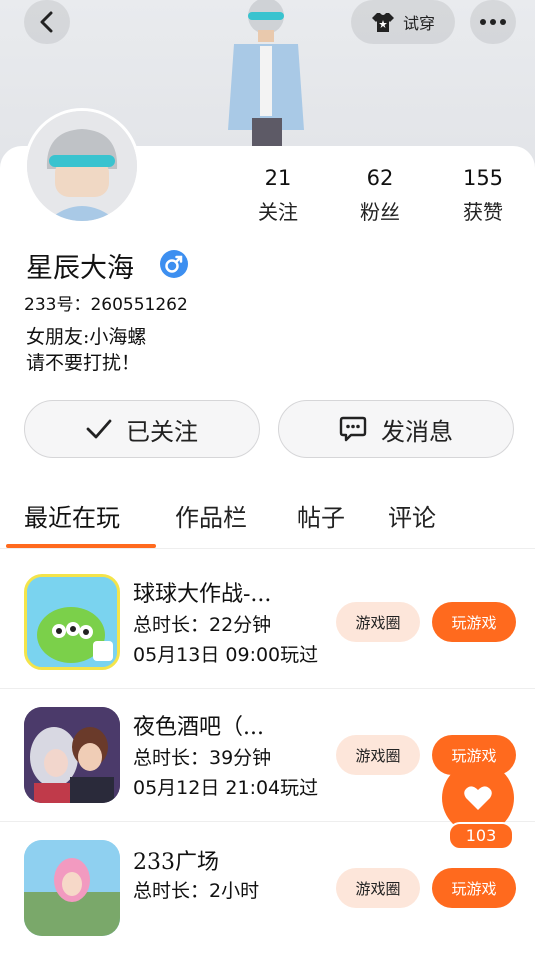 Image resolution: width=535 pixels, height=954 pixels. I want to click on user-id: 233号：260551262, so click(106, 305).